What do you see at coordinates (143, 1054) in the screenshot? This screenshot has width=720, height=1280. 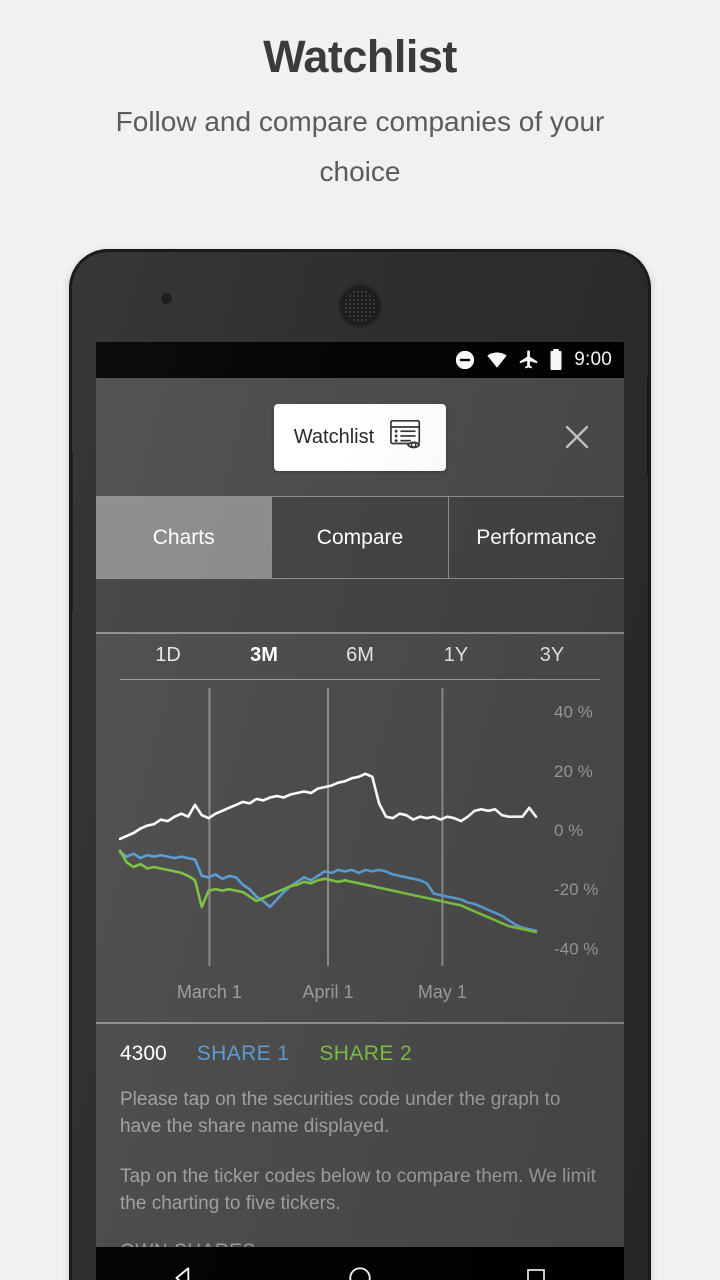 I see `ticker-4300: 4300` at bounding box center [143, 1054].